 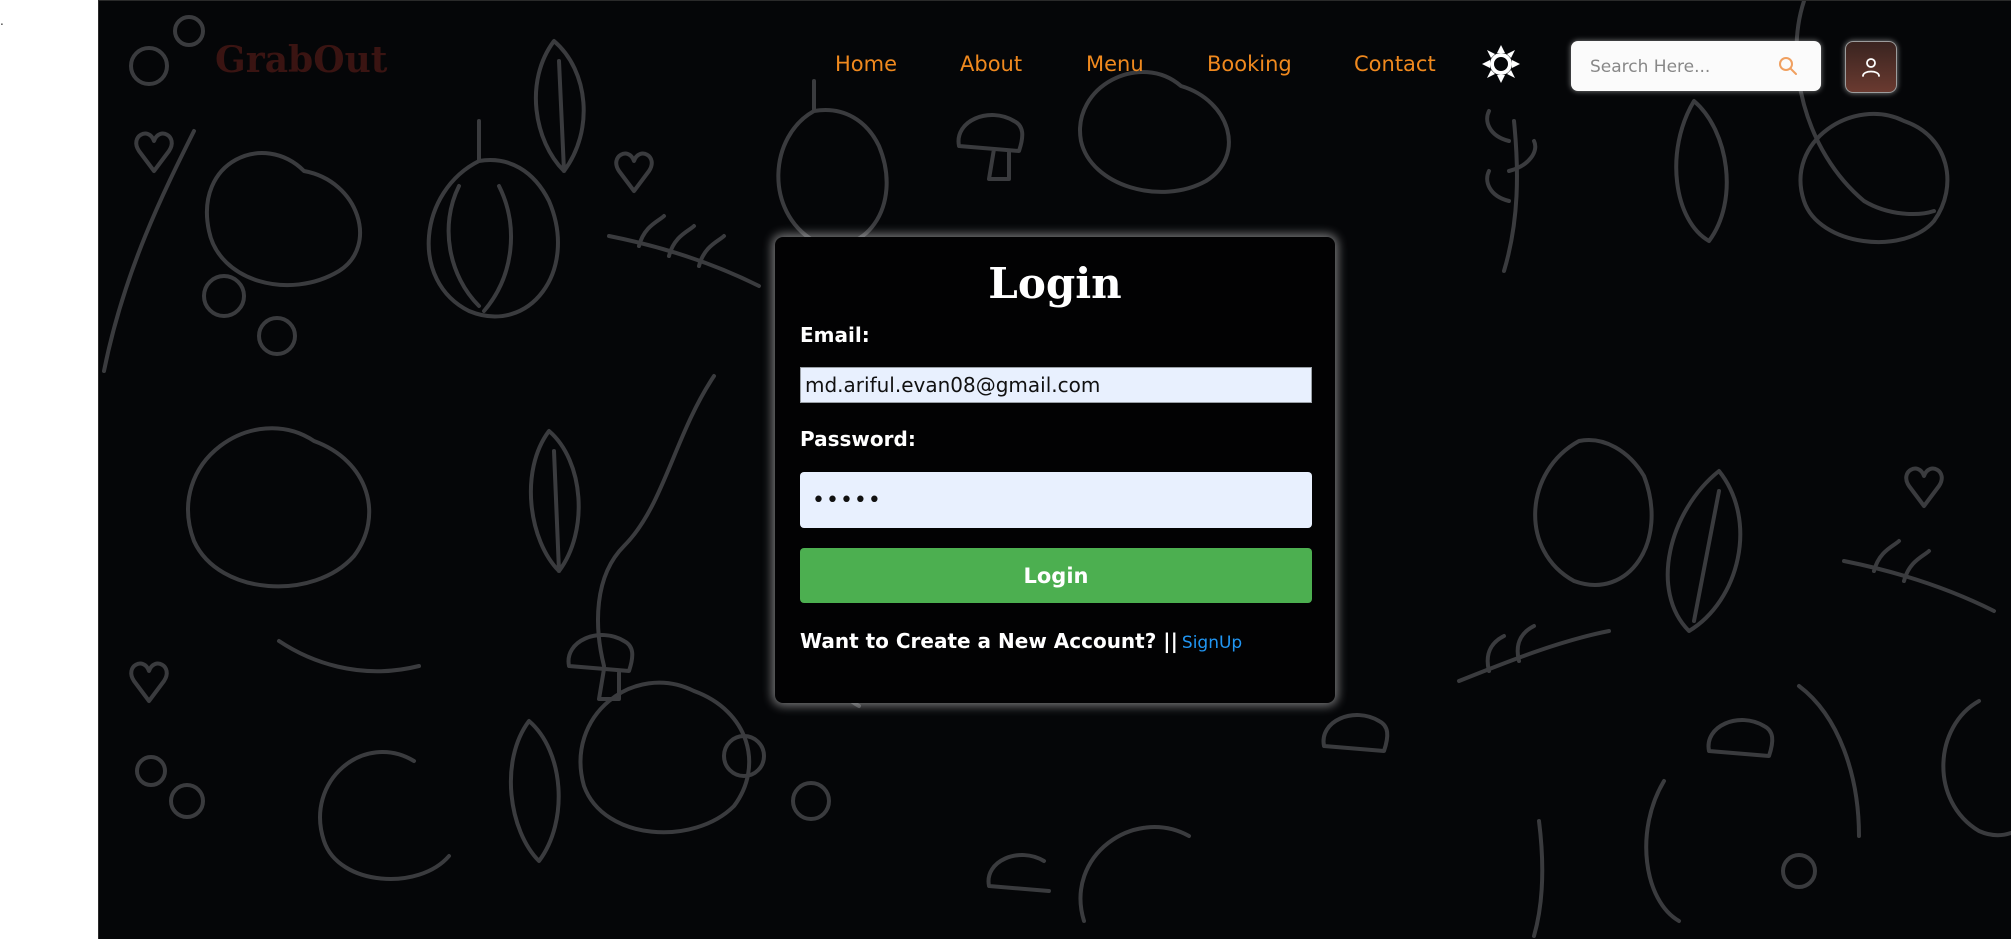 What do you see at coordinates (1055, 283) in the screenshot?
I see `login-title: Login` at bounding box center [1055, 283].